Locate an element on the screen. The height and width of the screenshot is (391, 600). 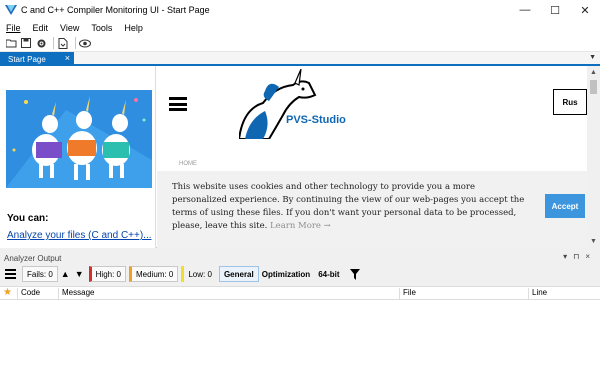
maximize-button: ☐ is located at coordinates (555, 10).